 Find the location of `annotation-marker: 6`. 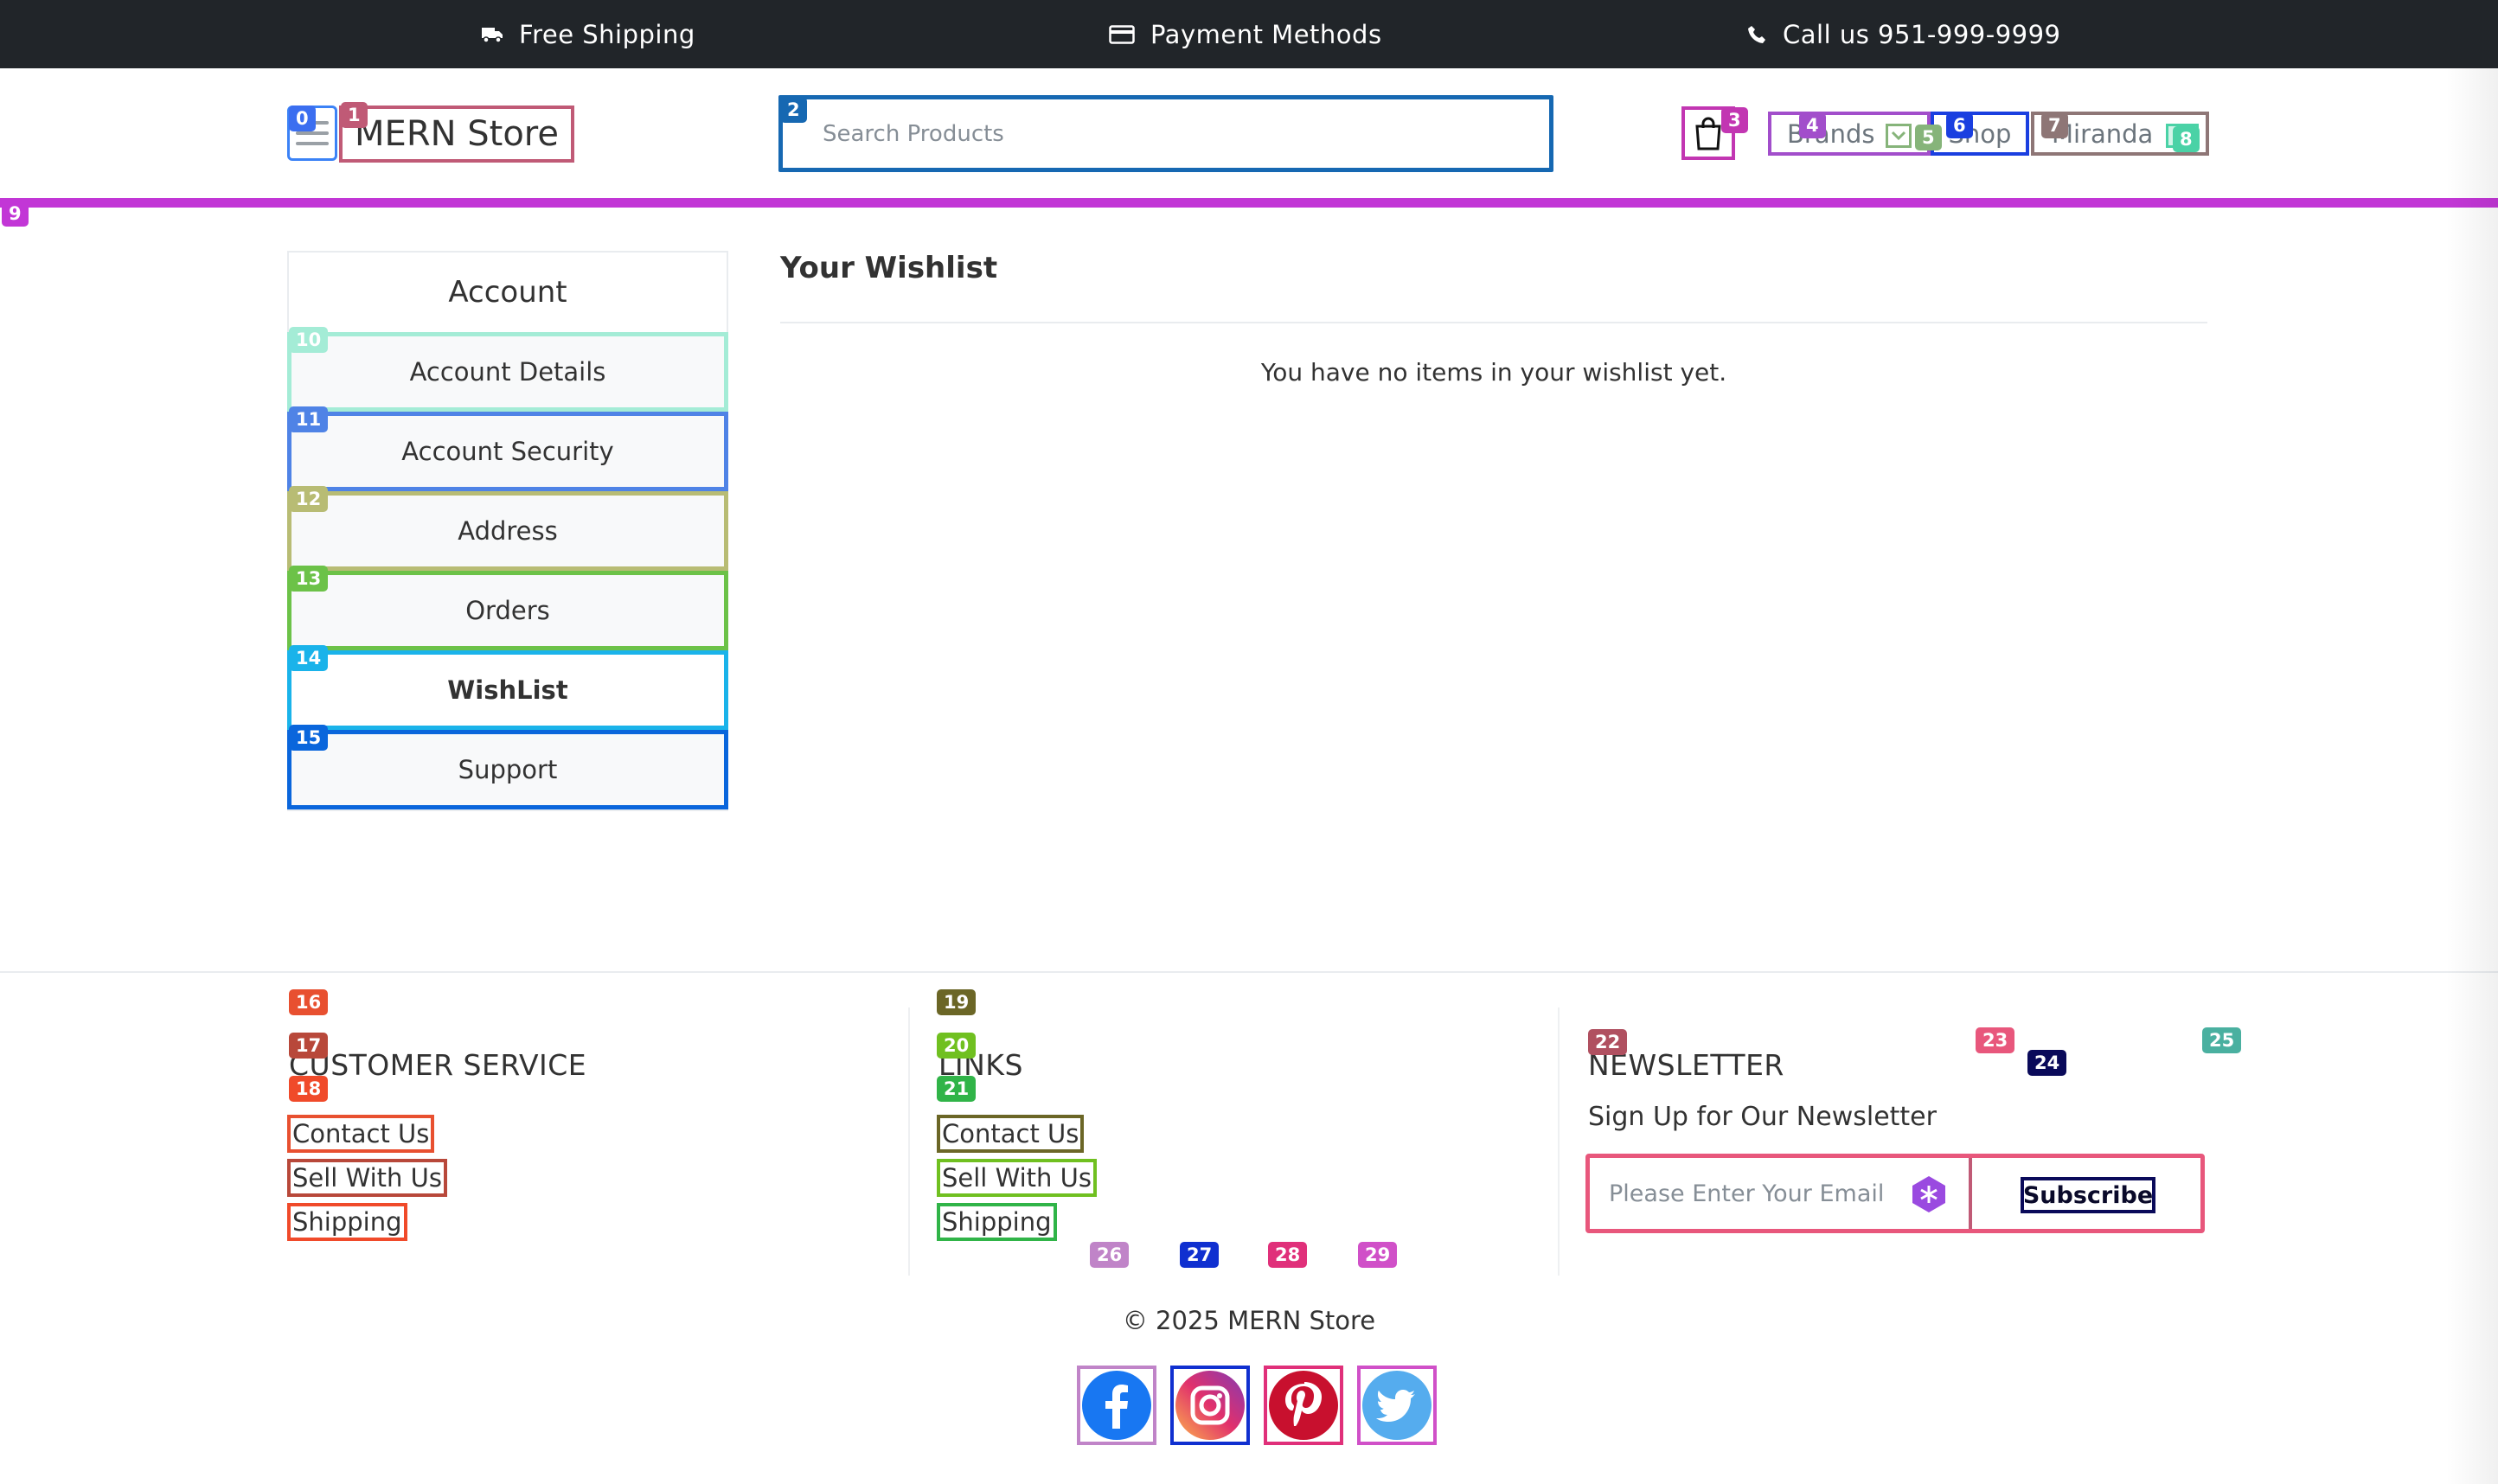

annotation-marker: 6 is located at coordinates (1960, 125).